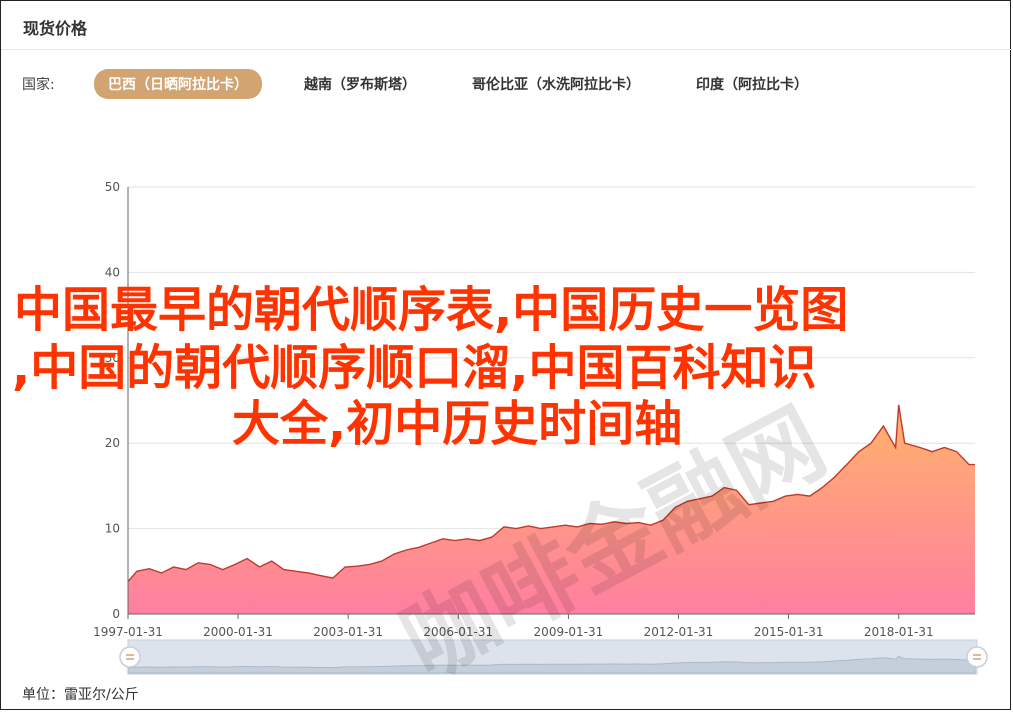 Image resolution: width=1013 pixels, height=712 pixels. I want to click on x-tick-label: 2000-01-31, so click(238, 632).